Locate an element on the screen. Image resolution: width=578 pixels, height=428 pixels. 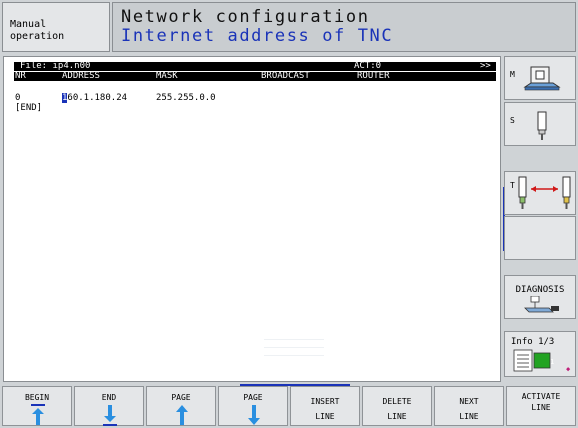
softkey-insert-line: INSERT LINE is located at coordinates (325, 406).